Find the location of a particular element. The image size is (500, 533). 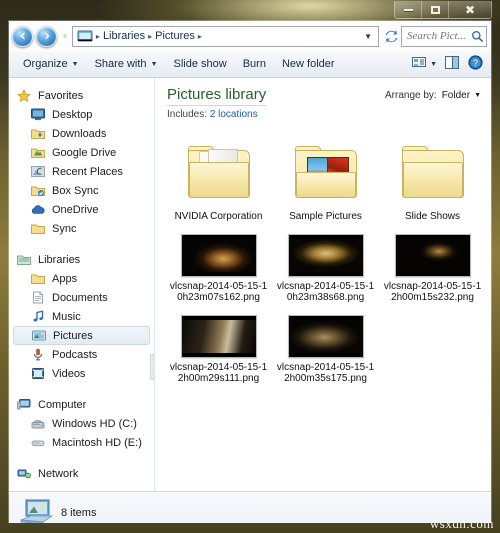

sidebar-item-network: Network is located at coordinates (81, 473).